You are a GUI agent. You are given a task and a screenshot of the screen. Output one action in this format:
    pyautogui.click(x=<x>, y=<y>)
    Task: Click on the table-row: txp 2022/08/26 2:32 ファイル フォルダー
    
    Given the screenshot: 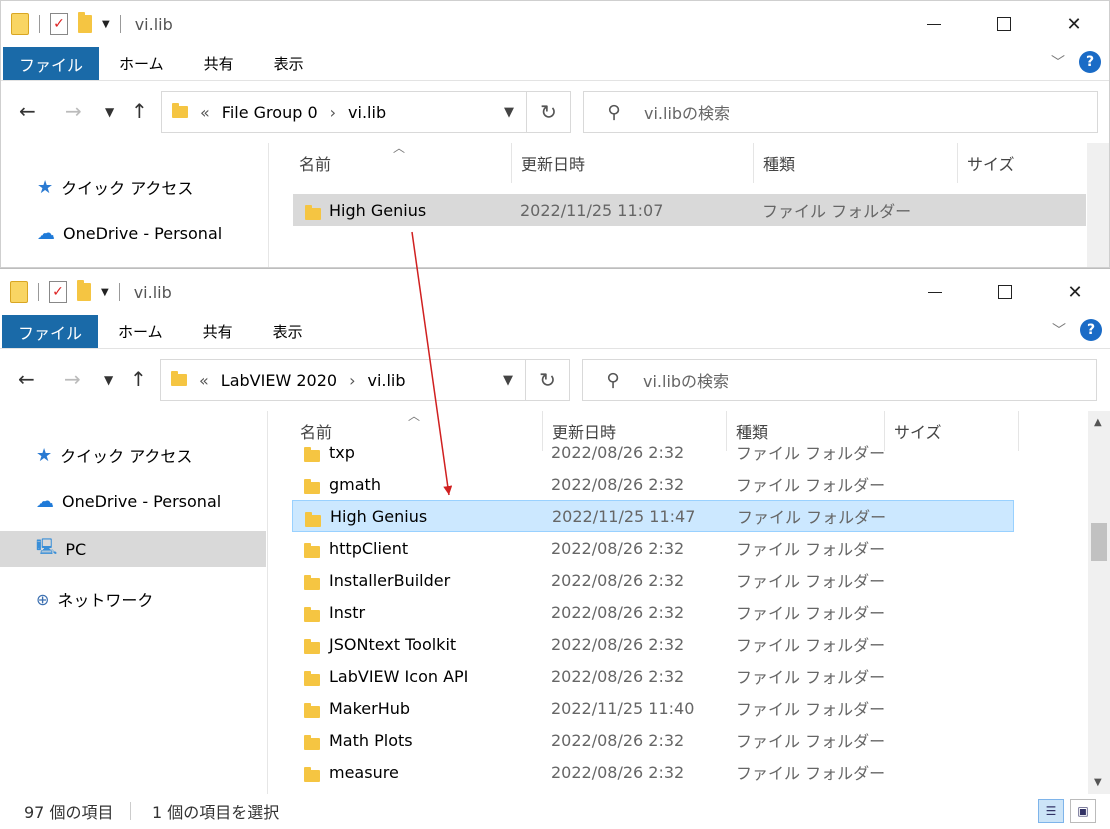 What is the action you would take?
    pyautogui.click(x=653, y=452)
    